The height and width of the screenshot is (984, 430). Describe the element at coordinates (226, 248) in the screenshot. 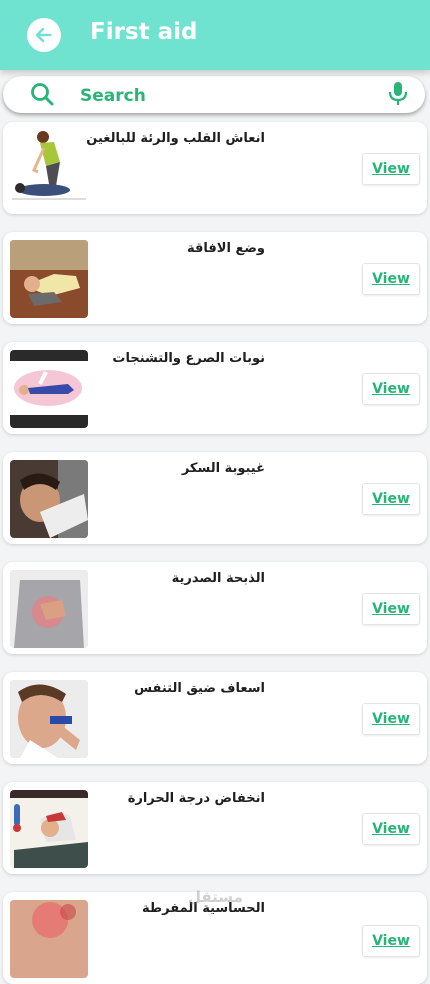

I see `item-title: وضع الافاقة` at that location.